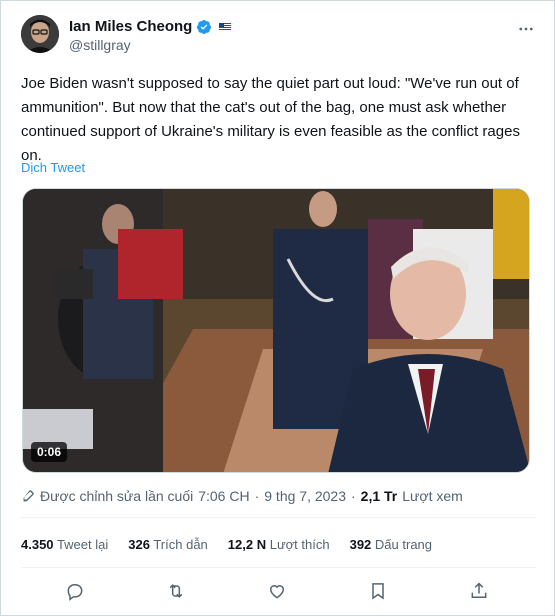 The image size is (555, 616). I want to click on likes-stat: 12,2 N Lượt thích, so click(279, 544).